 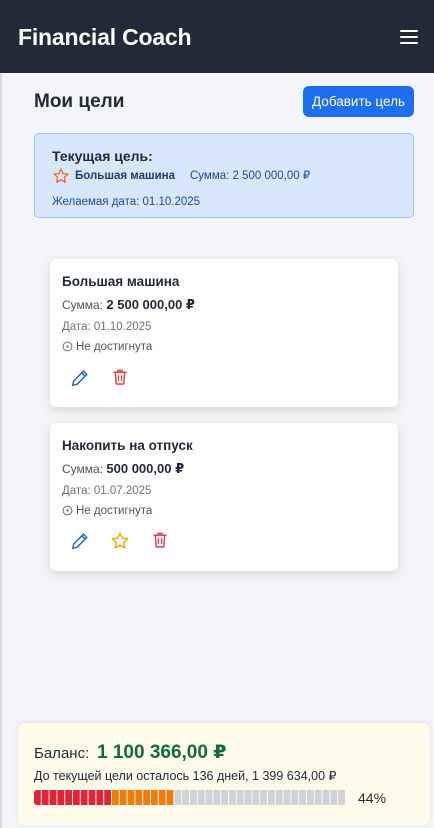 I want to click on goal-date: Дата: 01.07.2025, so click(x=107, y=491).